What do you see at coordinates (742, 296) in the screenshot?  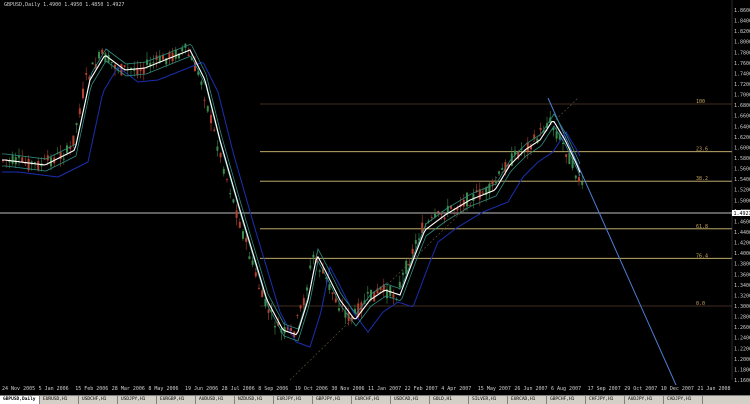 I see `price-tick-label: 1.3200` at bounding box center [742, 296].